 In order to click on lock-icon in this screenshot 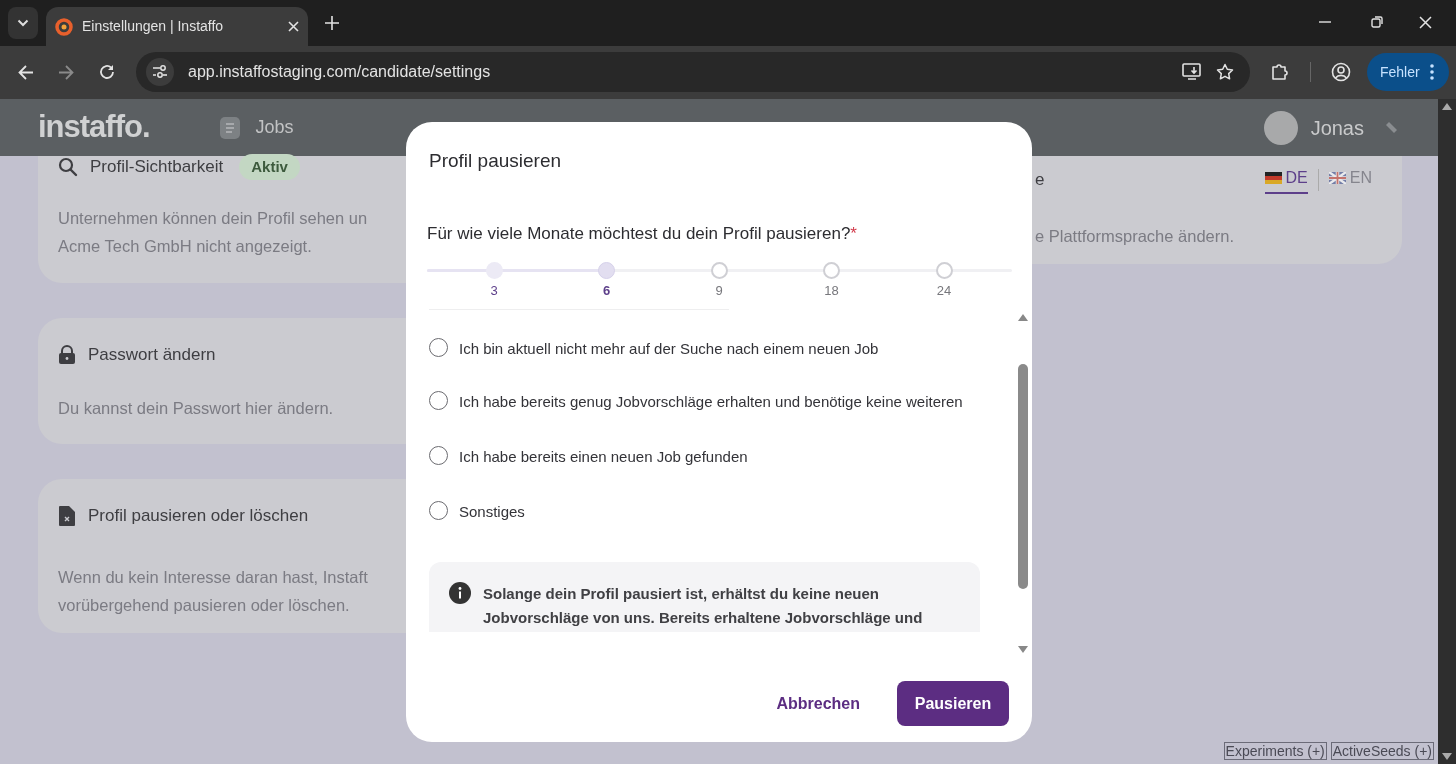, I will do `click(67, 355)`.